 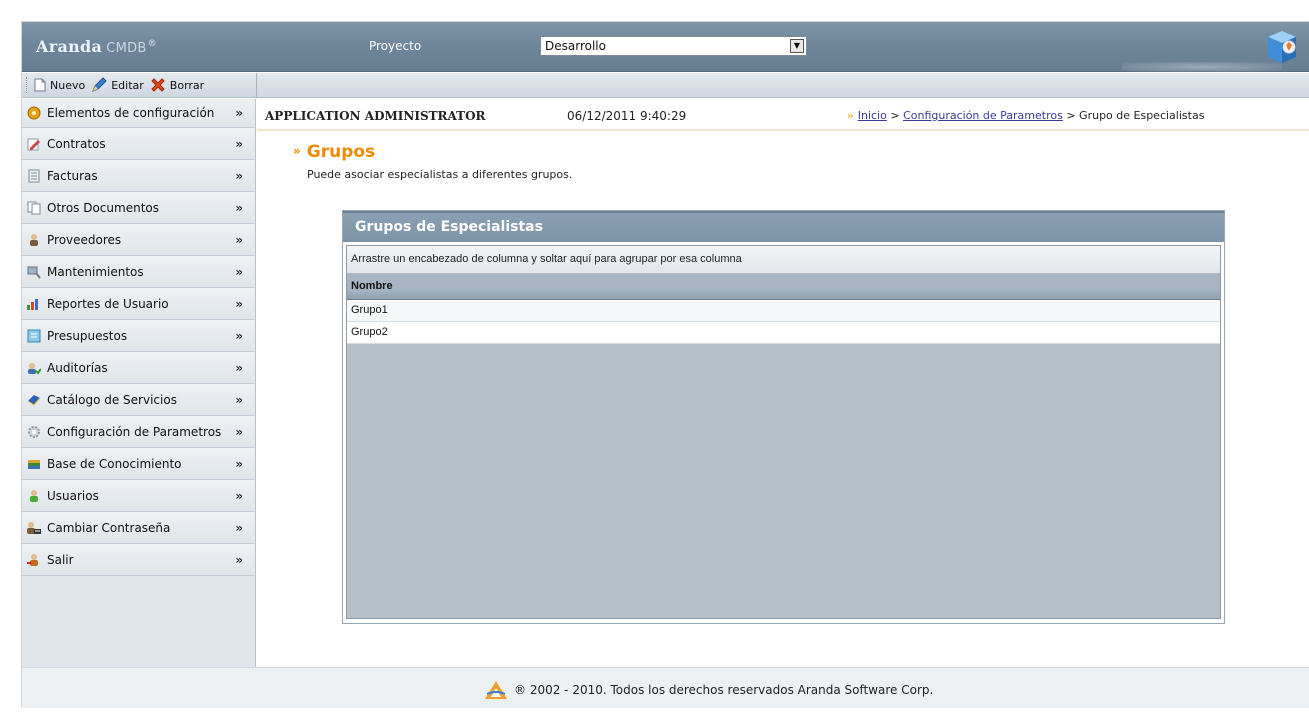 I want to click on sidebar-item-proveedores: Proveedores », so click(x=138, y=240).